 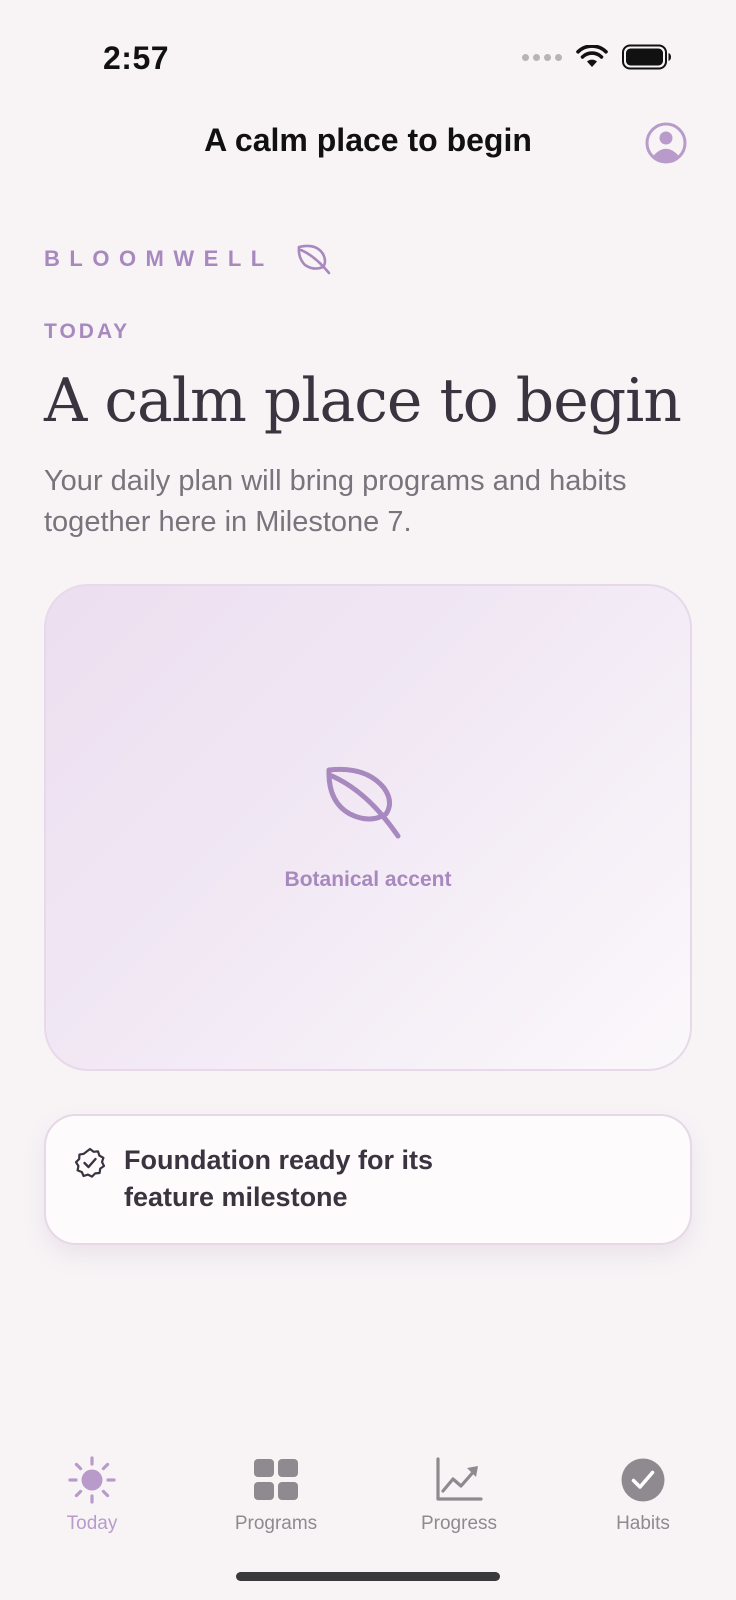 I want to click on hero-leaf-icon, so click(x=363, y=802).